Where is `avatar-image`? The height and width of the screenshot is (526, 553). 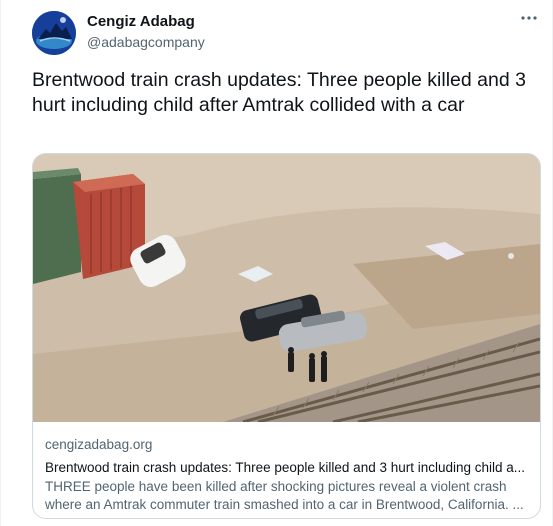
avatar-image is located at coordinates (54, 33).